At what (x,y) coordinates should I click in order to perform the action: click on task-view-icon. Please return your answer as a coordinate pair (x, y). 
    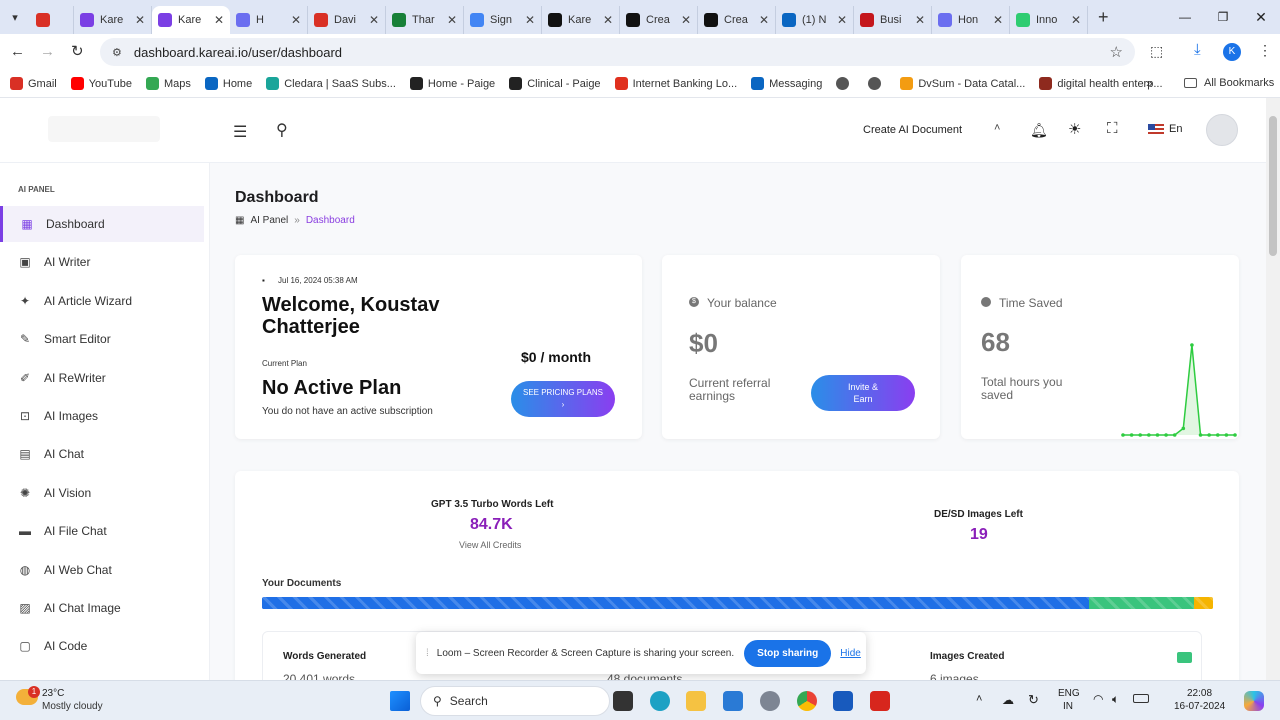
    Looking at the image, I should click on (623, 701).